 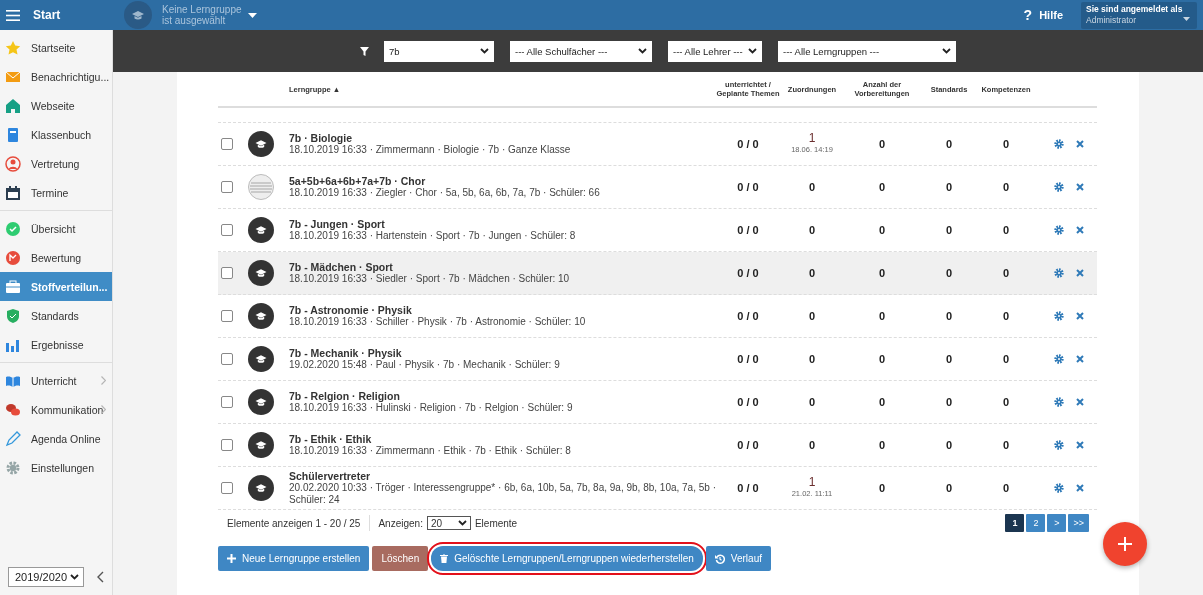 What do you see at coordinates (502, 396) in the screenshot?
I see `group-title: 7b - Relgion · Religion` at bounding box center [502, 396].